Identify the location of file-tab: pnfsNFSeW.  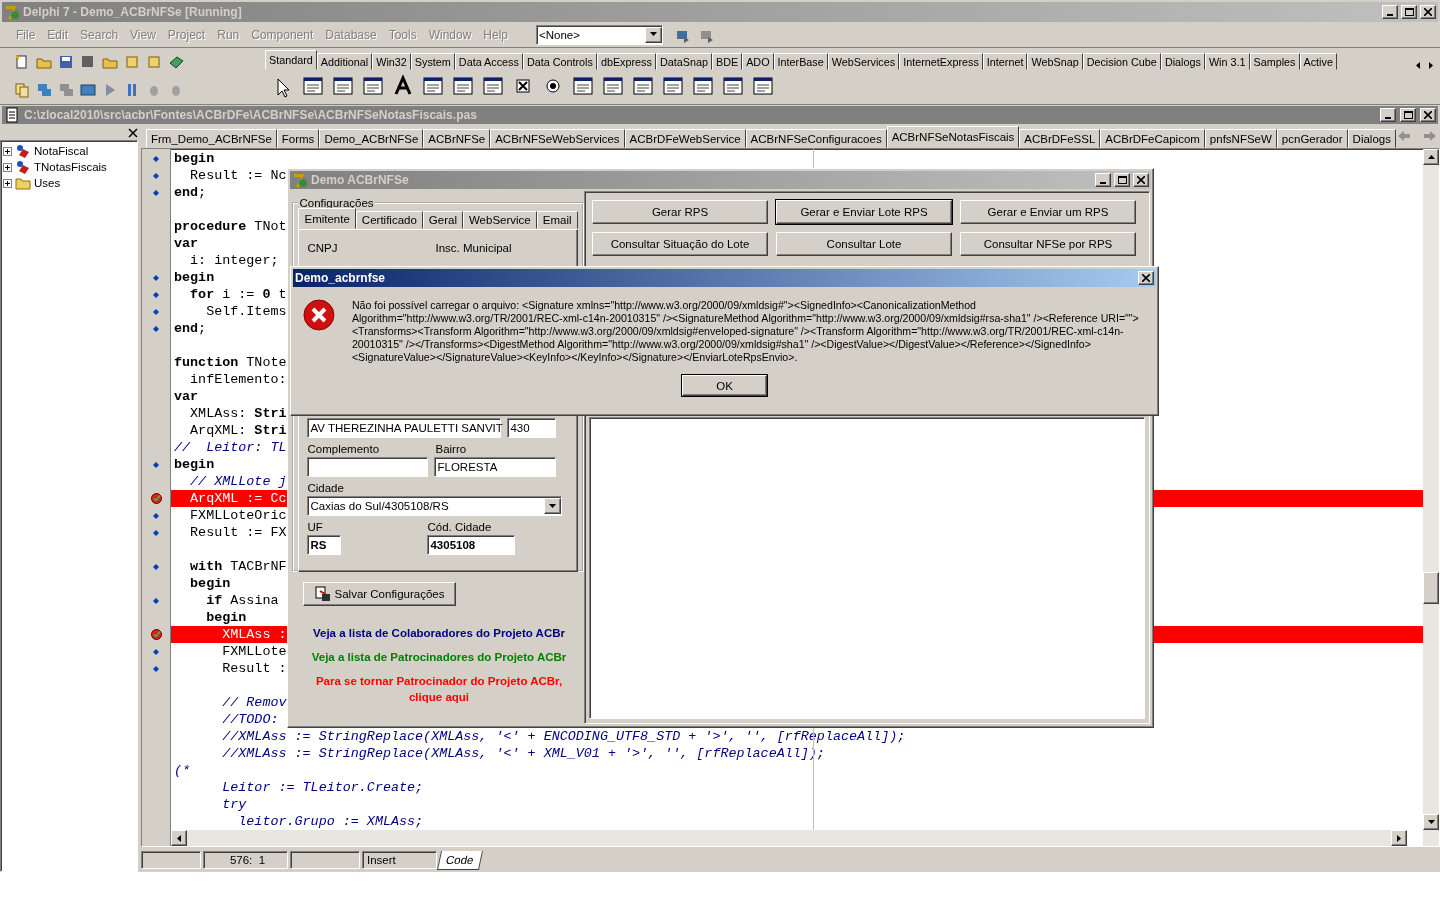
(1240, 138).